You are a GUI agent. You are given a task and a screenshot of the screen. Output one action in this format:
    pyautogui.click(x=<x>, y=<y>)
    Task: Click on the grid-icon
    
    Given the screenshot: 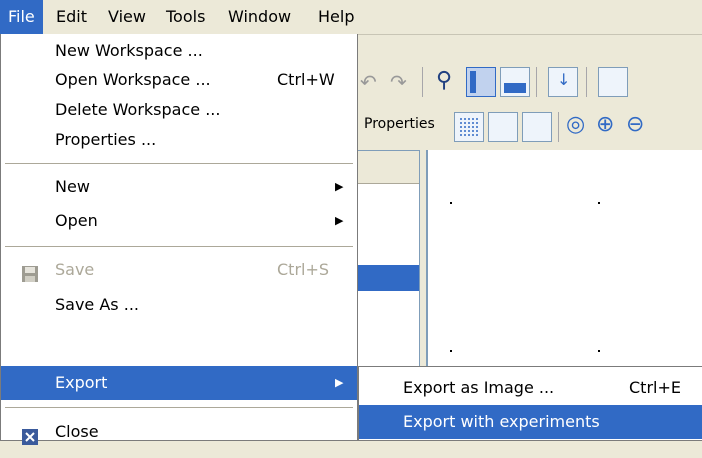 What is the action you would take?
    pyautogui.click(x=469, y=127)
    